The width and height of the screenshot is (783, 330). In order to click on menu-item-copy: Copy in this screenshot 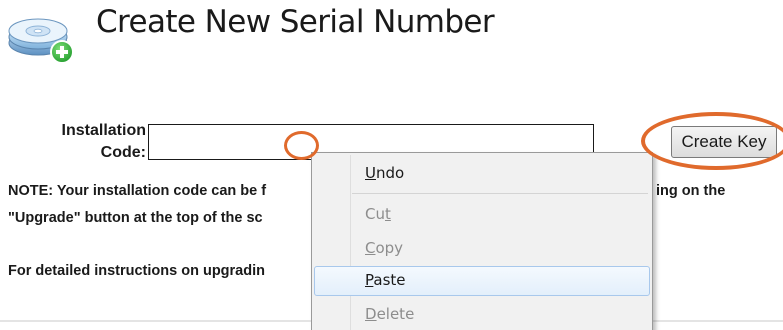, I will do `click(482, 248)`.